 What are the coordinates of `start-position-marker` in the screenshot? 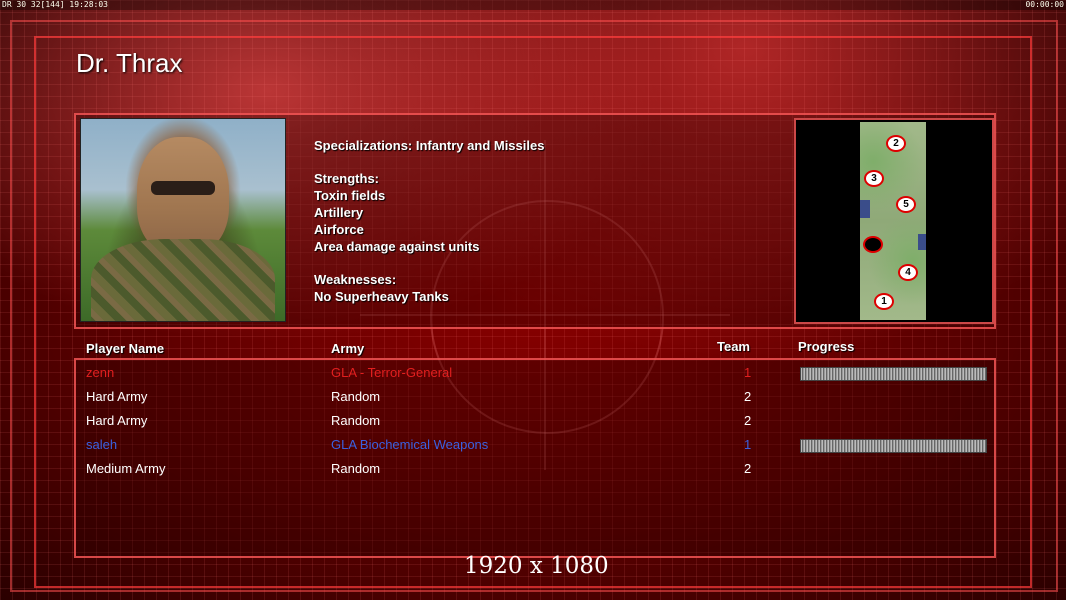 It's located at (873, 244).